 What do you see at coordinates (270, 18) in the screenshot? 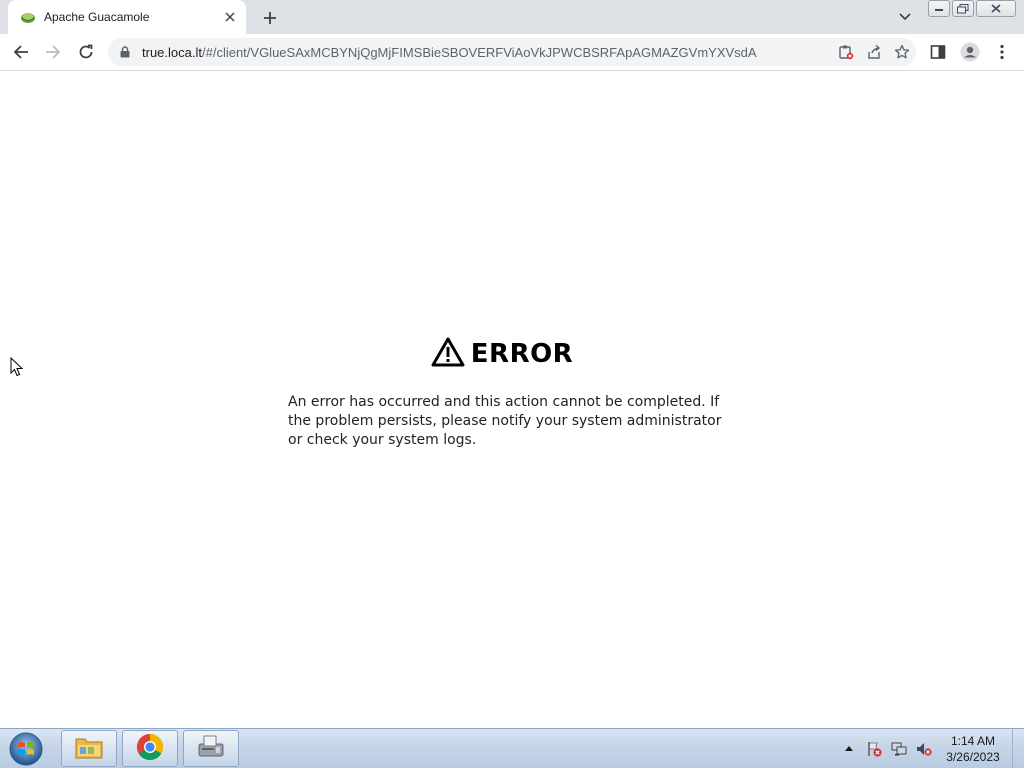
I see `new-tab-plus-icon` at bounding box center [270, 18].